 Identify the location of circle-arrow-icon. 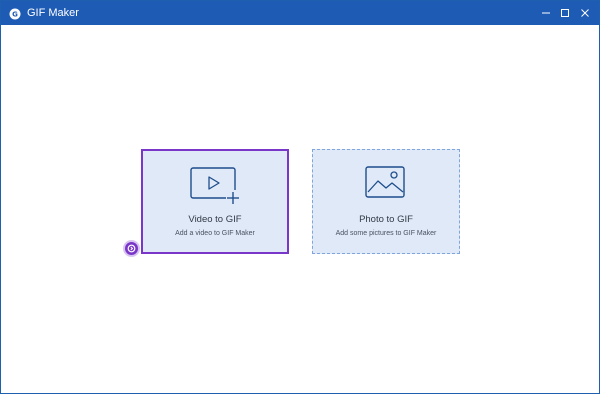
(131, 249).